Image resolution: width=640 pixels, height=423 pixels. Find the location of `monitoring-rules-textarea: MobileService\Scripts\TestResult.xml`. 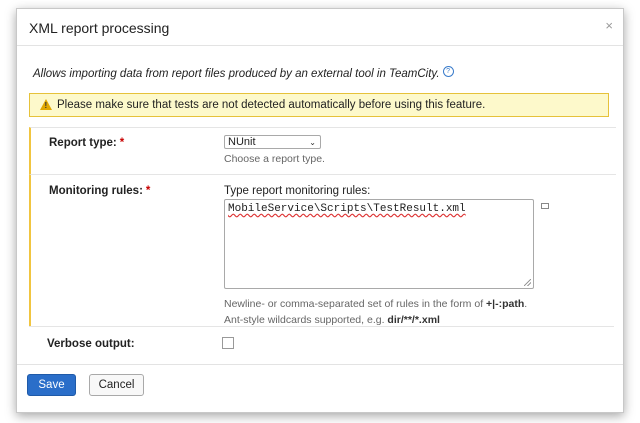

monitoring-rules-textarea: MobileService\Scripts\TestResult.xml is located at coordinates (379, 244).